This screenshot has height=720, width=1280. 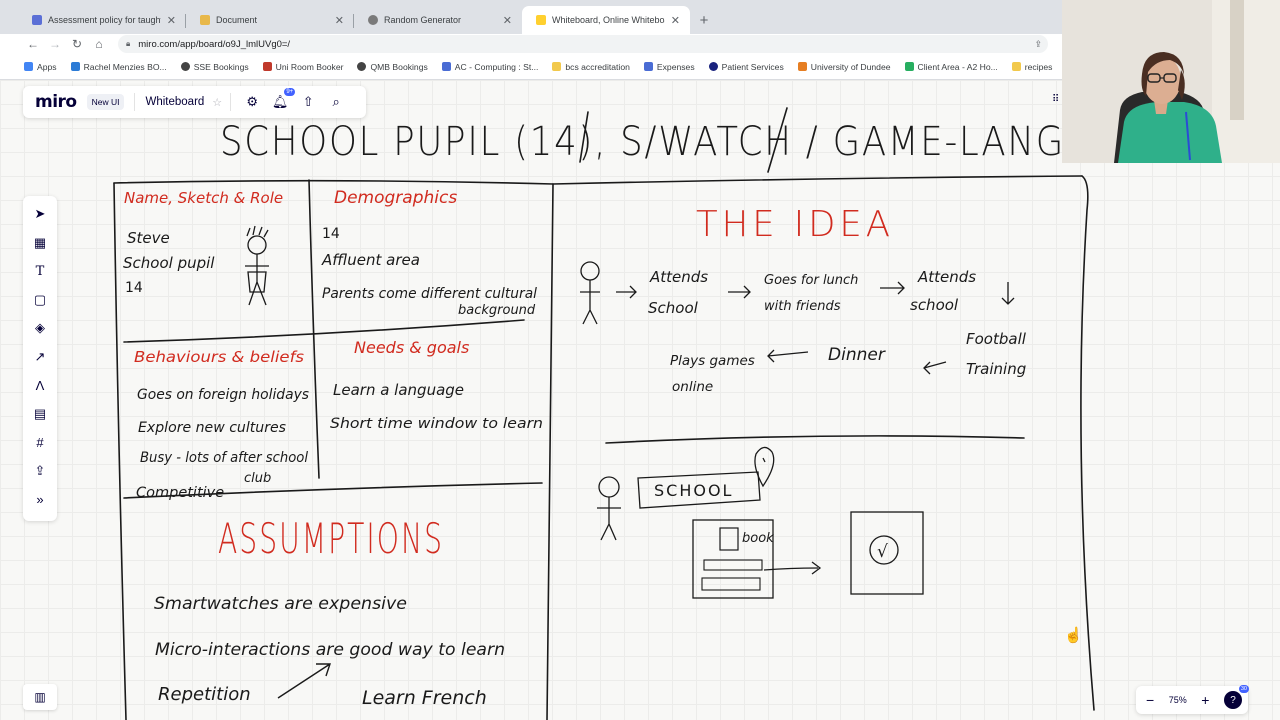 What do you see at coordinates (204, 694) in the screenshot?
I see `assumptions-line: Repetition` at bounding box center [204, 694].